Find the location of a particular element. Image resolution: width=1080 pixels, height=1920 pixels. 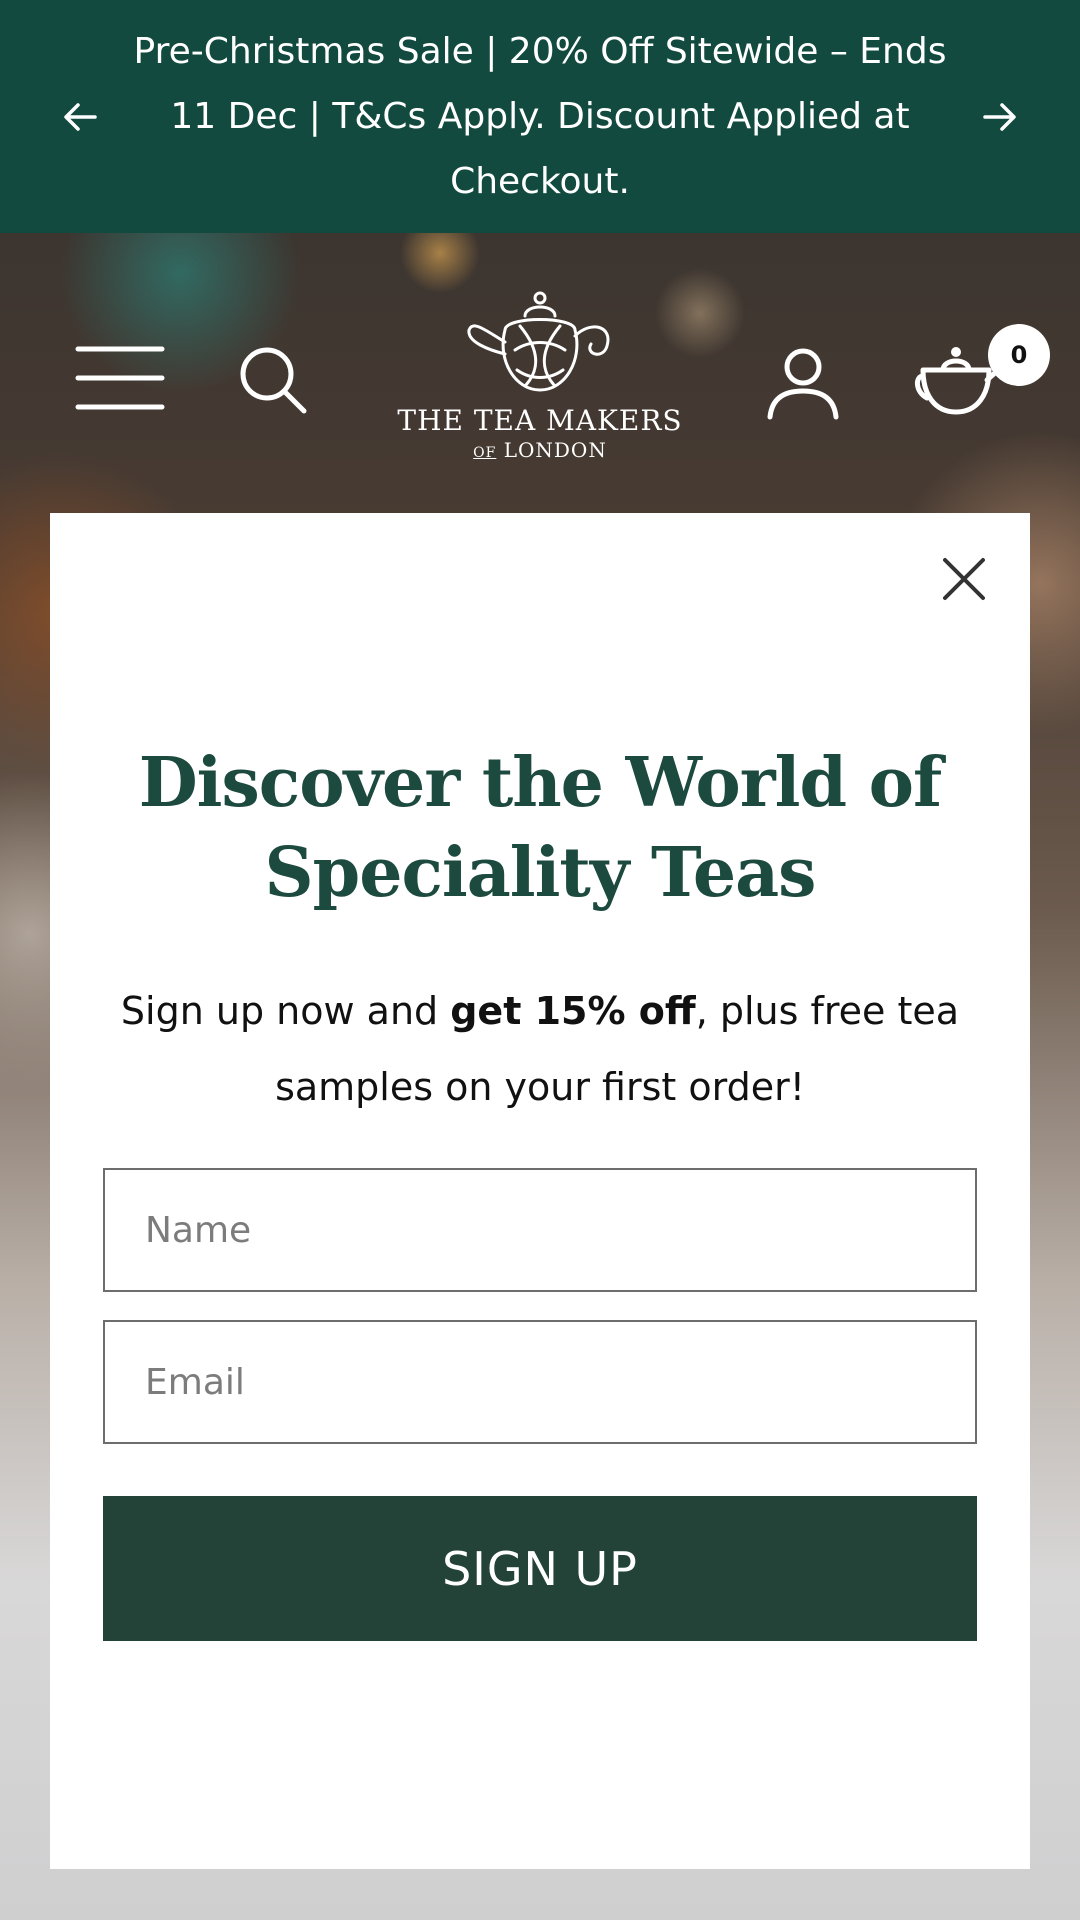

cart-count-badge: 0 is located at coordinates (1019, 355).